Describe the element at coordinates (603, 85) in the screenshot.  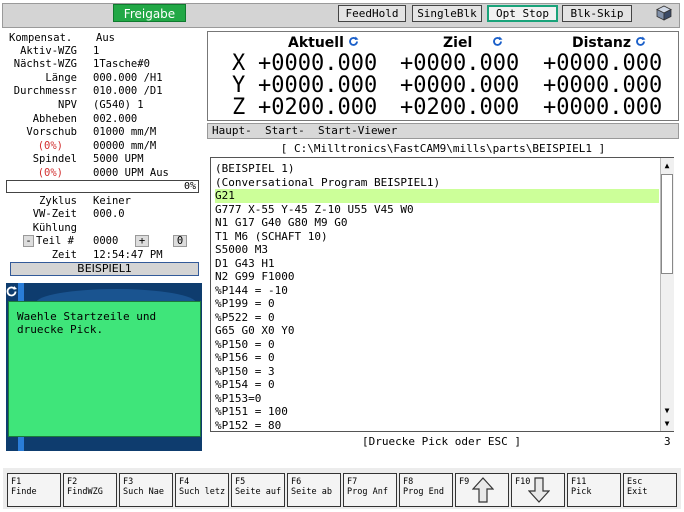
I see `y-distanz: +0000.000` at that location.